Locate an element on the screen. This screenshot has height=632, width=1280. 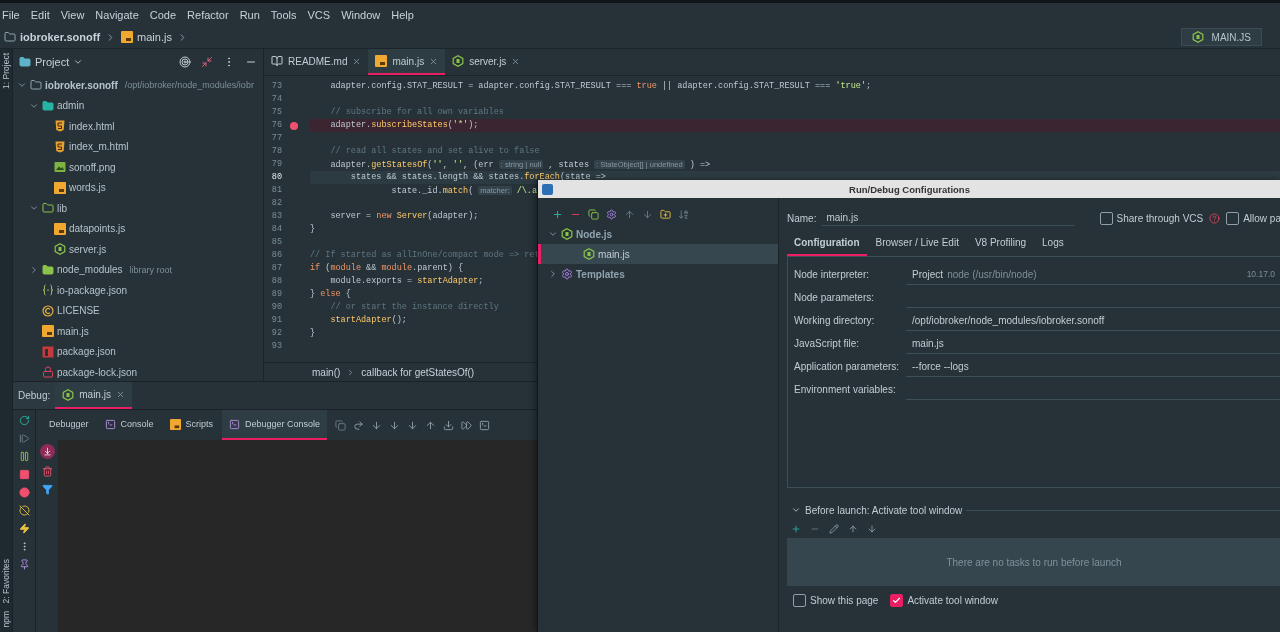
sort-icon is located at coordinates (683, 214).